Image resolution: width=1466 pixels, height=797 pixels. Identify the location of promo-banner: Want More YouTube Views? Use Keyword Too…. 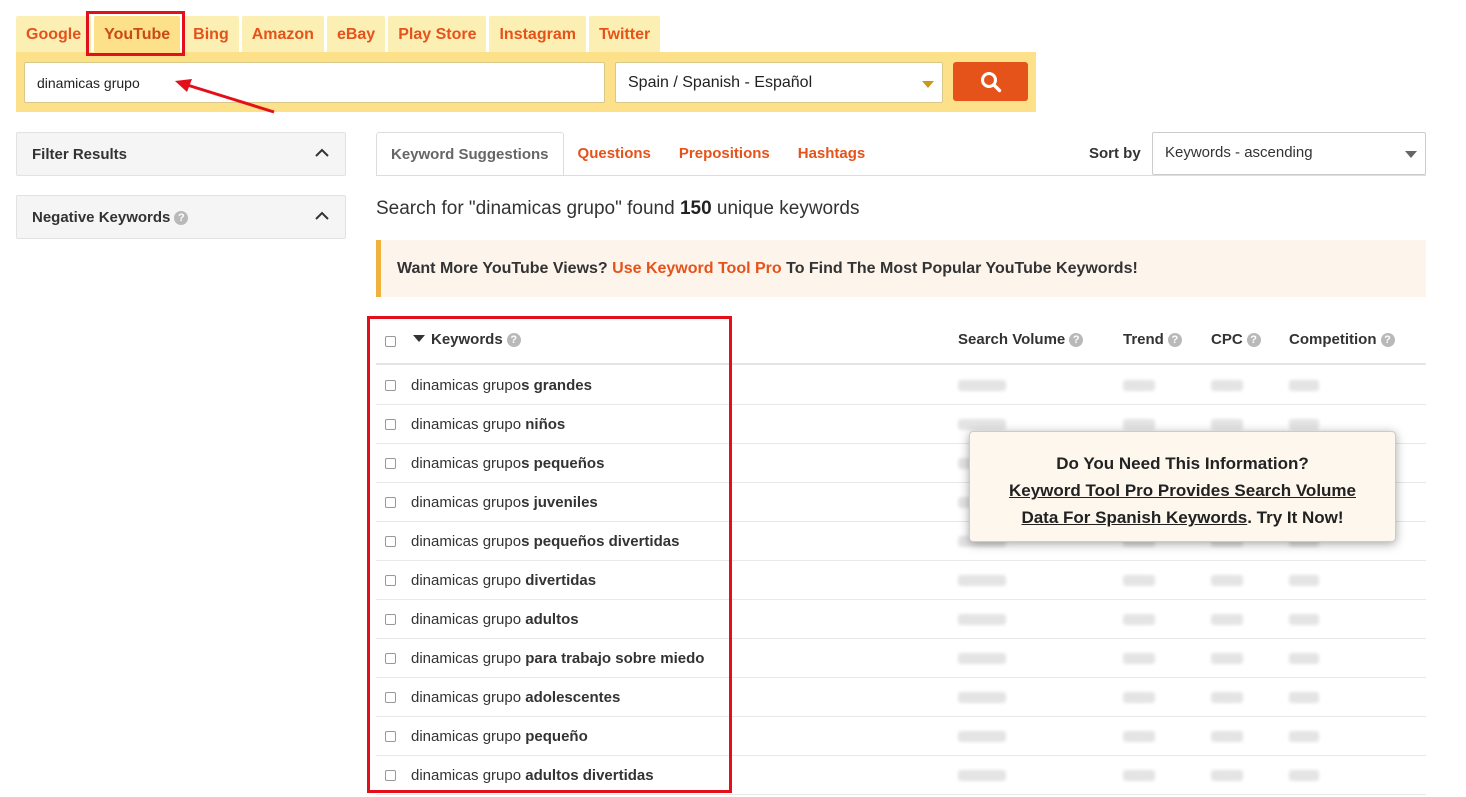
(901, 268).